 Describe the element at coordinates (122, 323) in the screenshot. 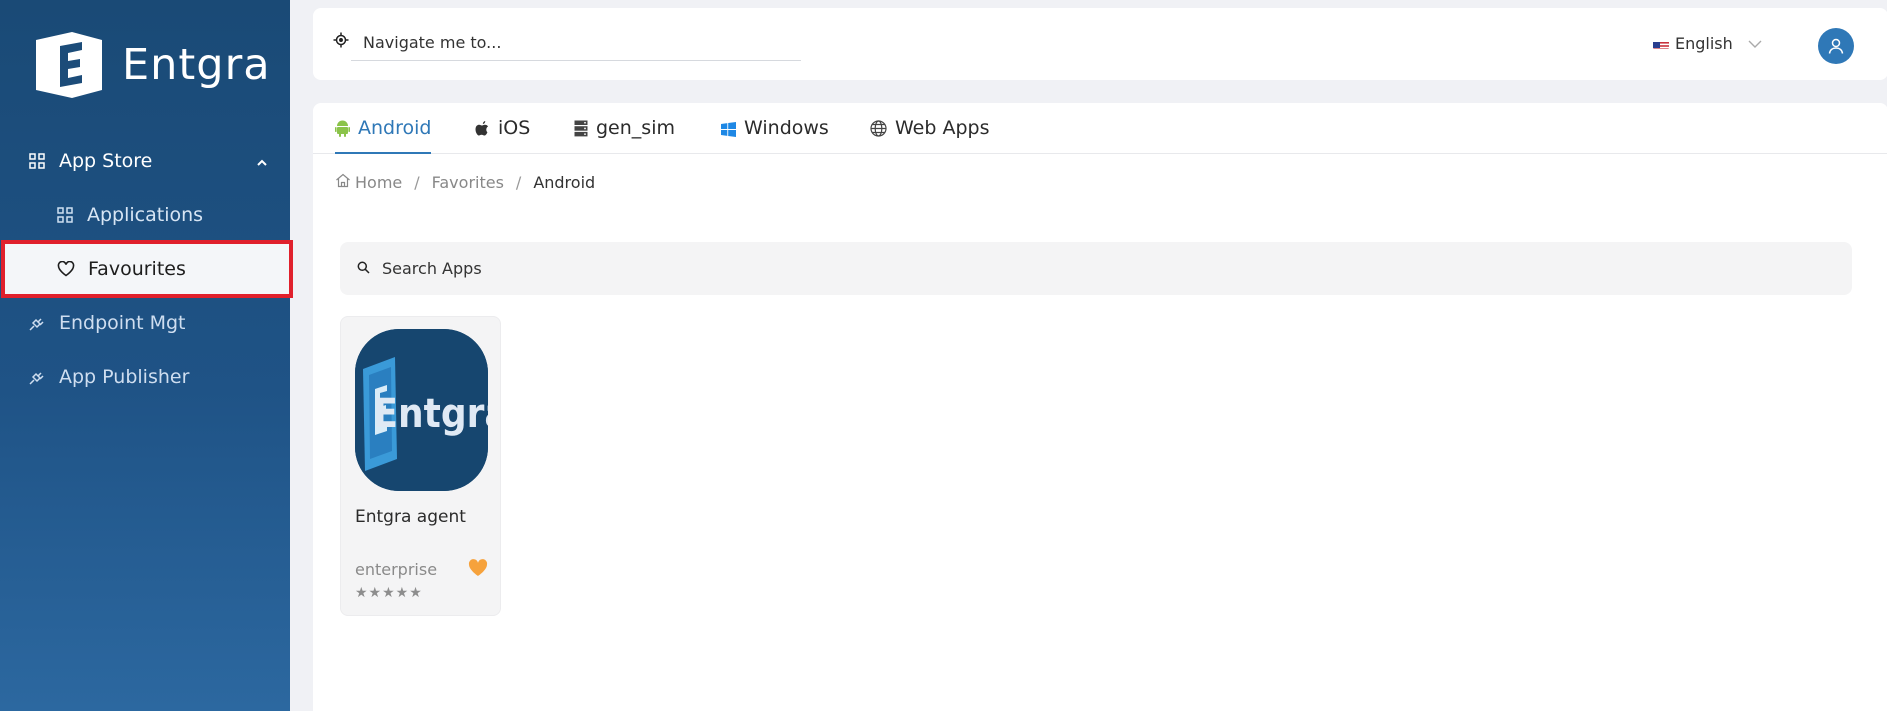

I see `sidebar-item-label: Endpoint Mgt` at that location.